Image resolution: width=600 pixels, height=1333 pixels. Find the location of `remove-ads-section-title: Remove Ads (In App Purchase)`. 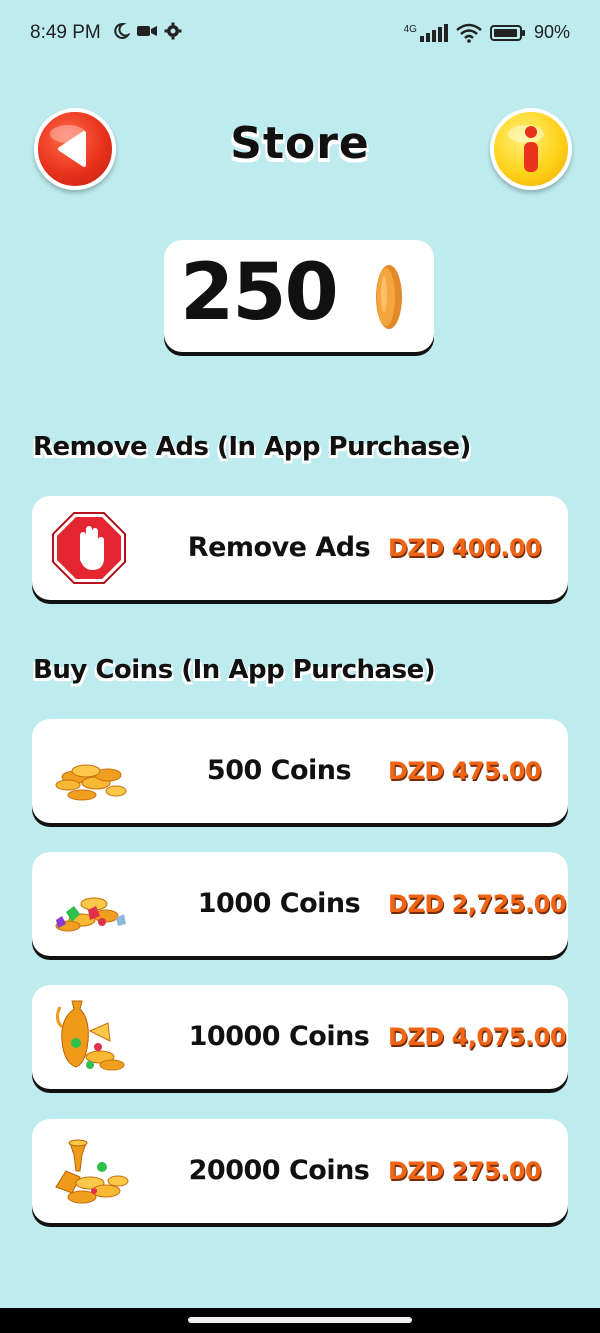

remove-ads-section-title: Remove Ads (In App Purchase) is located at coordinates (252, 447).